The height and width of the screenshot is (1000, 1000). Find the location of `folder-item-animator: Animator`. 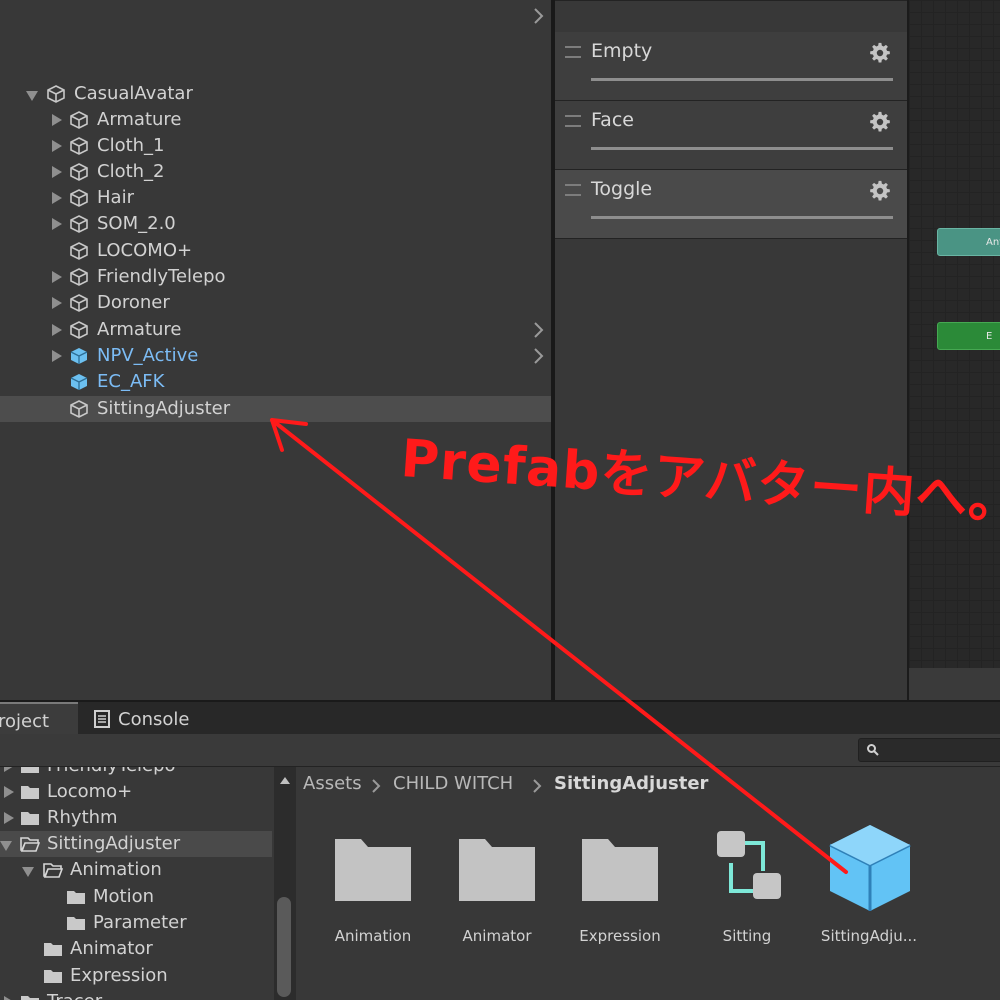

folder-item-animator: Animator is located at coordinates (136, 949).